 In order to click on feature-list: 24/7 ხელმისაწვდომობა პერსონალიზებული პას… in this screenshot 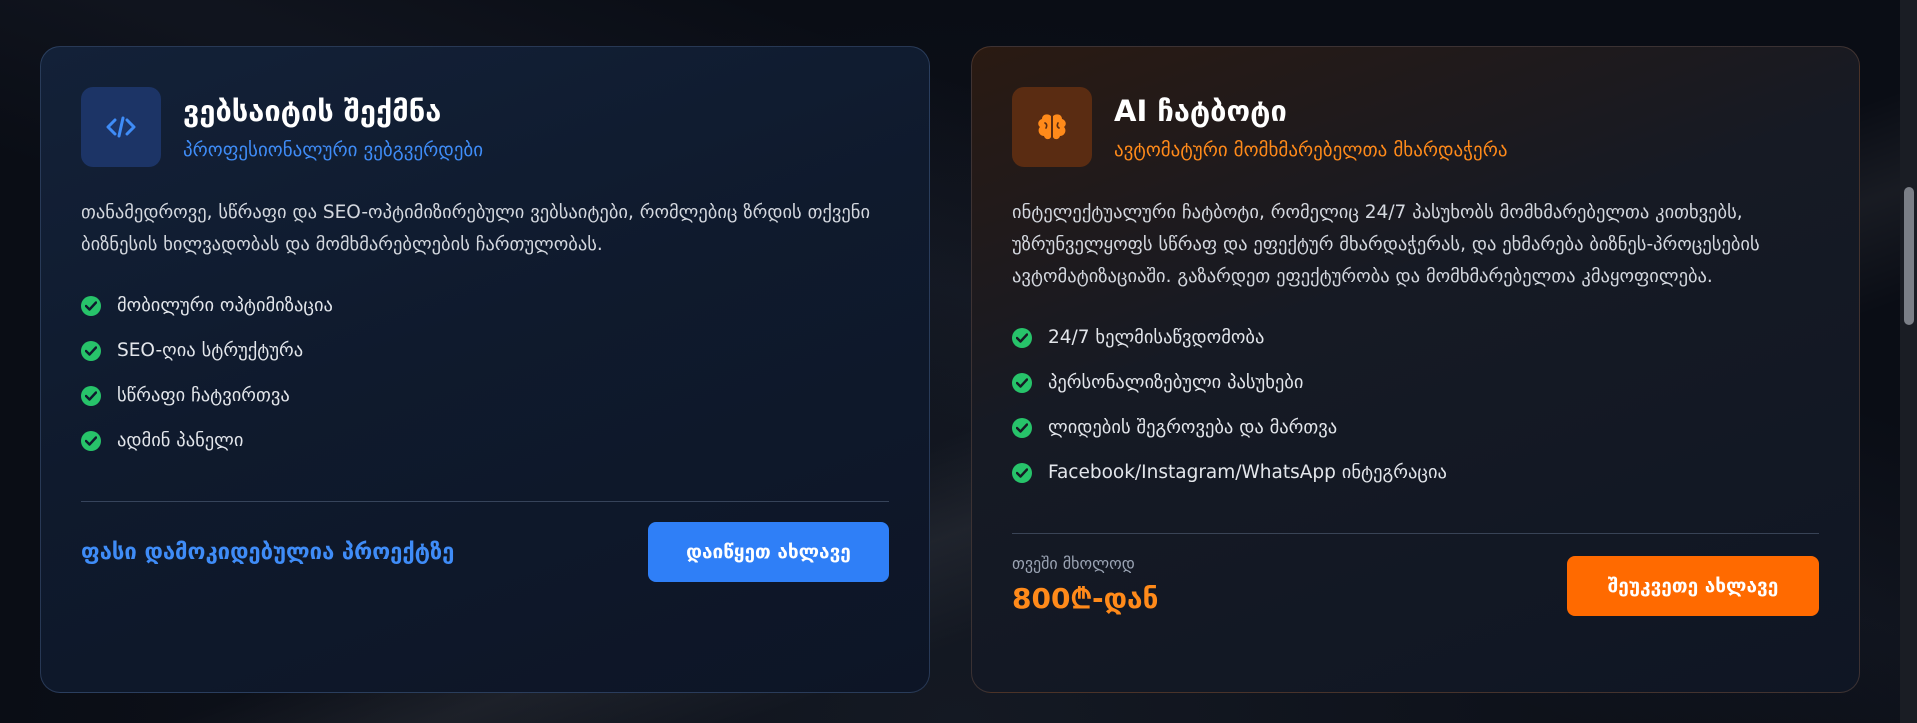, I will do `click(1415, 405)`.